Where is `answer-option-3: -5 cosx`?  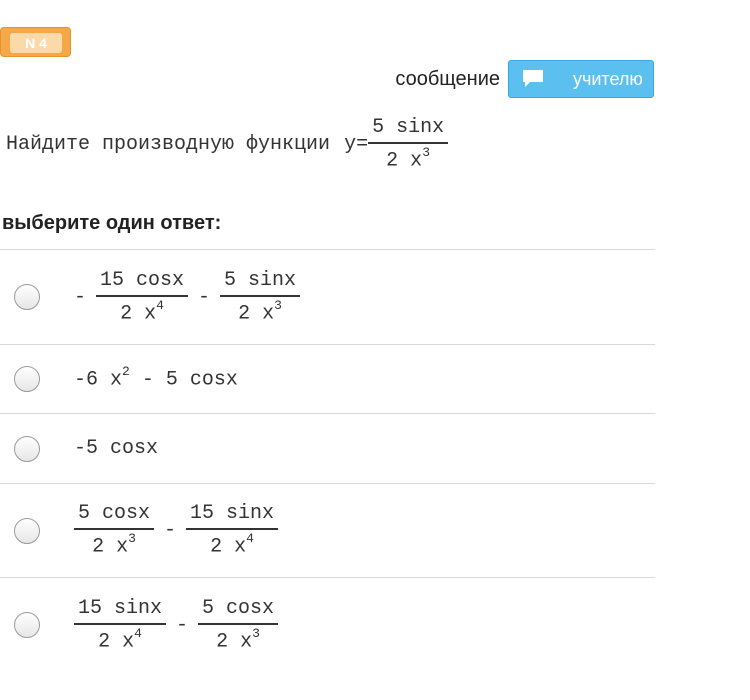
answer-option-3: -5 cosx is located at coordinates (327, 448).